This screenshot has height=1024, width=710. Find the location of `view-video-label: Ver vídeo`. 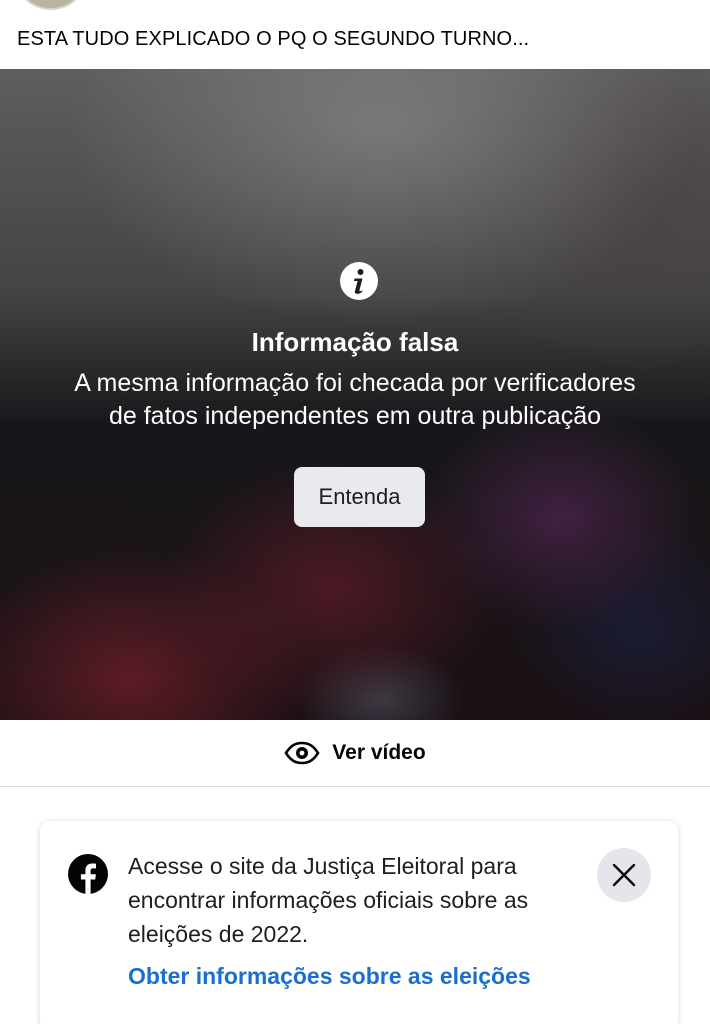

view-video-label: Ver vídeo is located at coordinates (379, 752).